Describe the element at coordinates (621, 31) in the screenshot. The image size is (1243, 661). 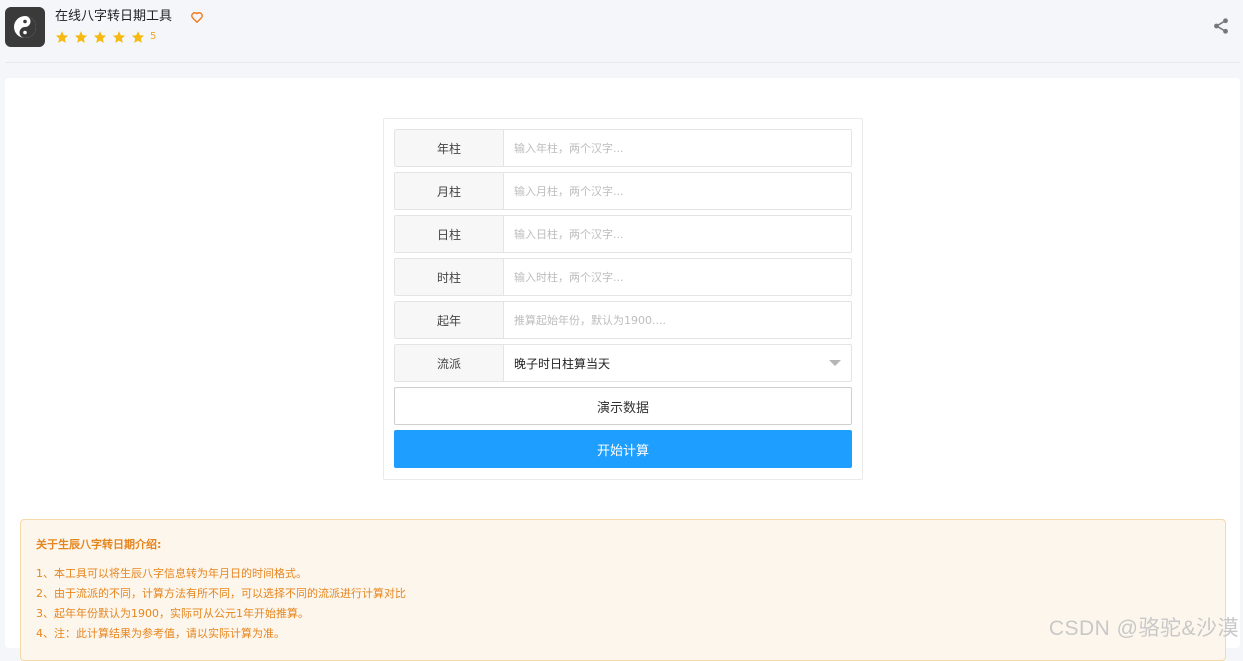
I see `app-header: 在线八字转日期工具 5` at that location.